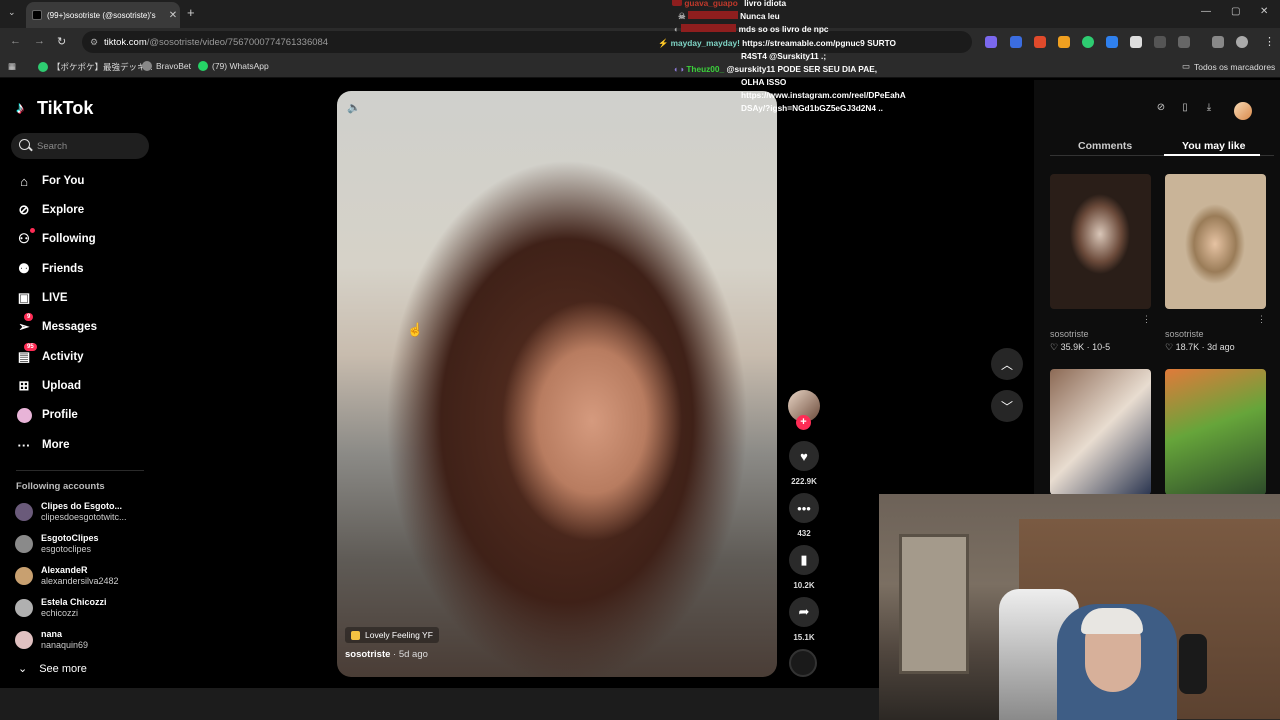  What do you see at coordinates (52, 669) in the screenshot?
I see `see-more-button: ⌄ See more` at bounding box center [52, 669].